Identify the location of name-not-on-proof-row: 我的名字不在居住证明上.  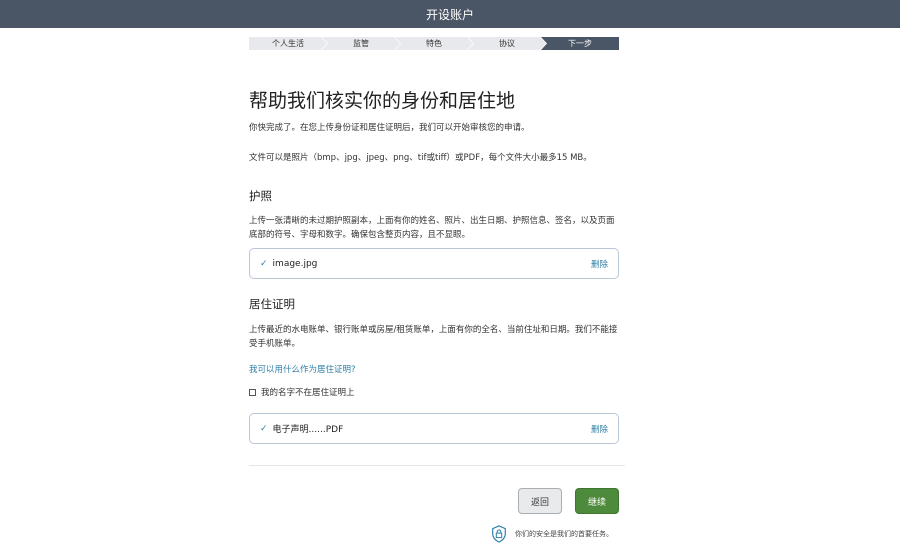
(302, 392).